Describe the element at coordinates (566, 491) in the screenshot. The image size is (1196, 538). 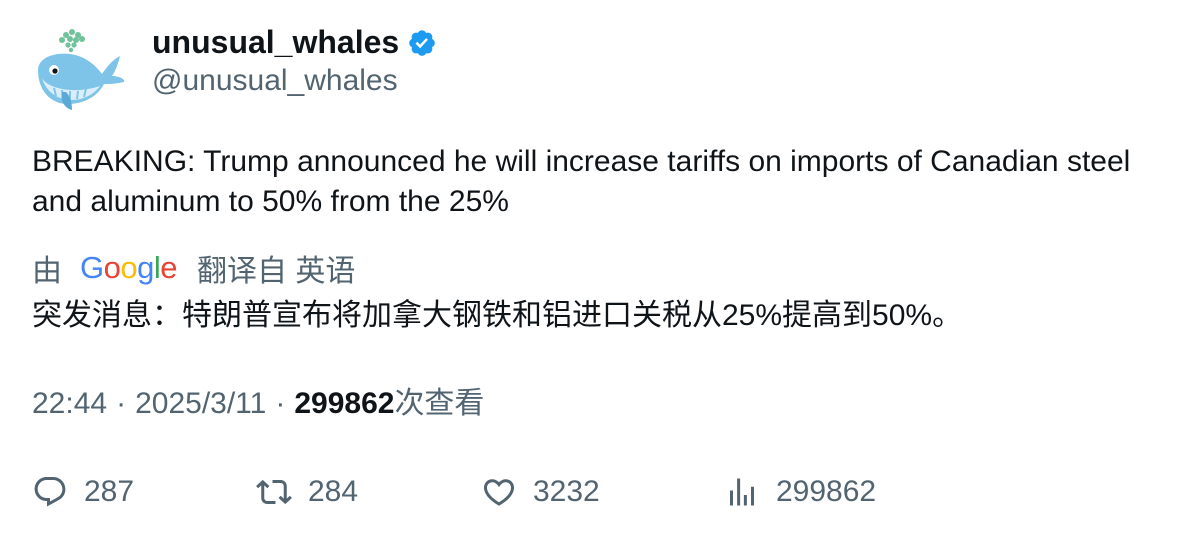
I see `like-count: 3232` at that location.